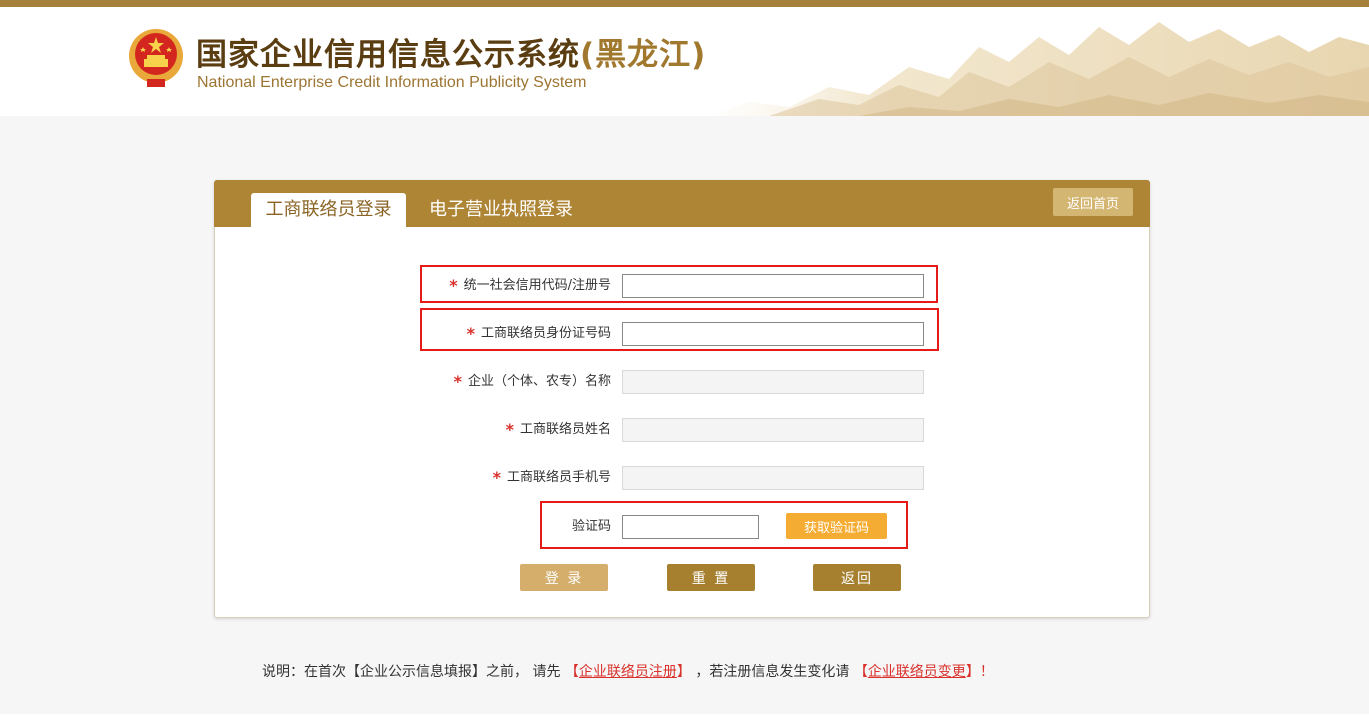 The height and width of the screenshot is (717, 1369). Describe the element at coordinates (773, 430) in the screenshot. I see `liaison-name-input` at that location.